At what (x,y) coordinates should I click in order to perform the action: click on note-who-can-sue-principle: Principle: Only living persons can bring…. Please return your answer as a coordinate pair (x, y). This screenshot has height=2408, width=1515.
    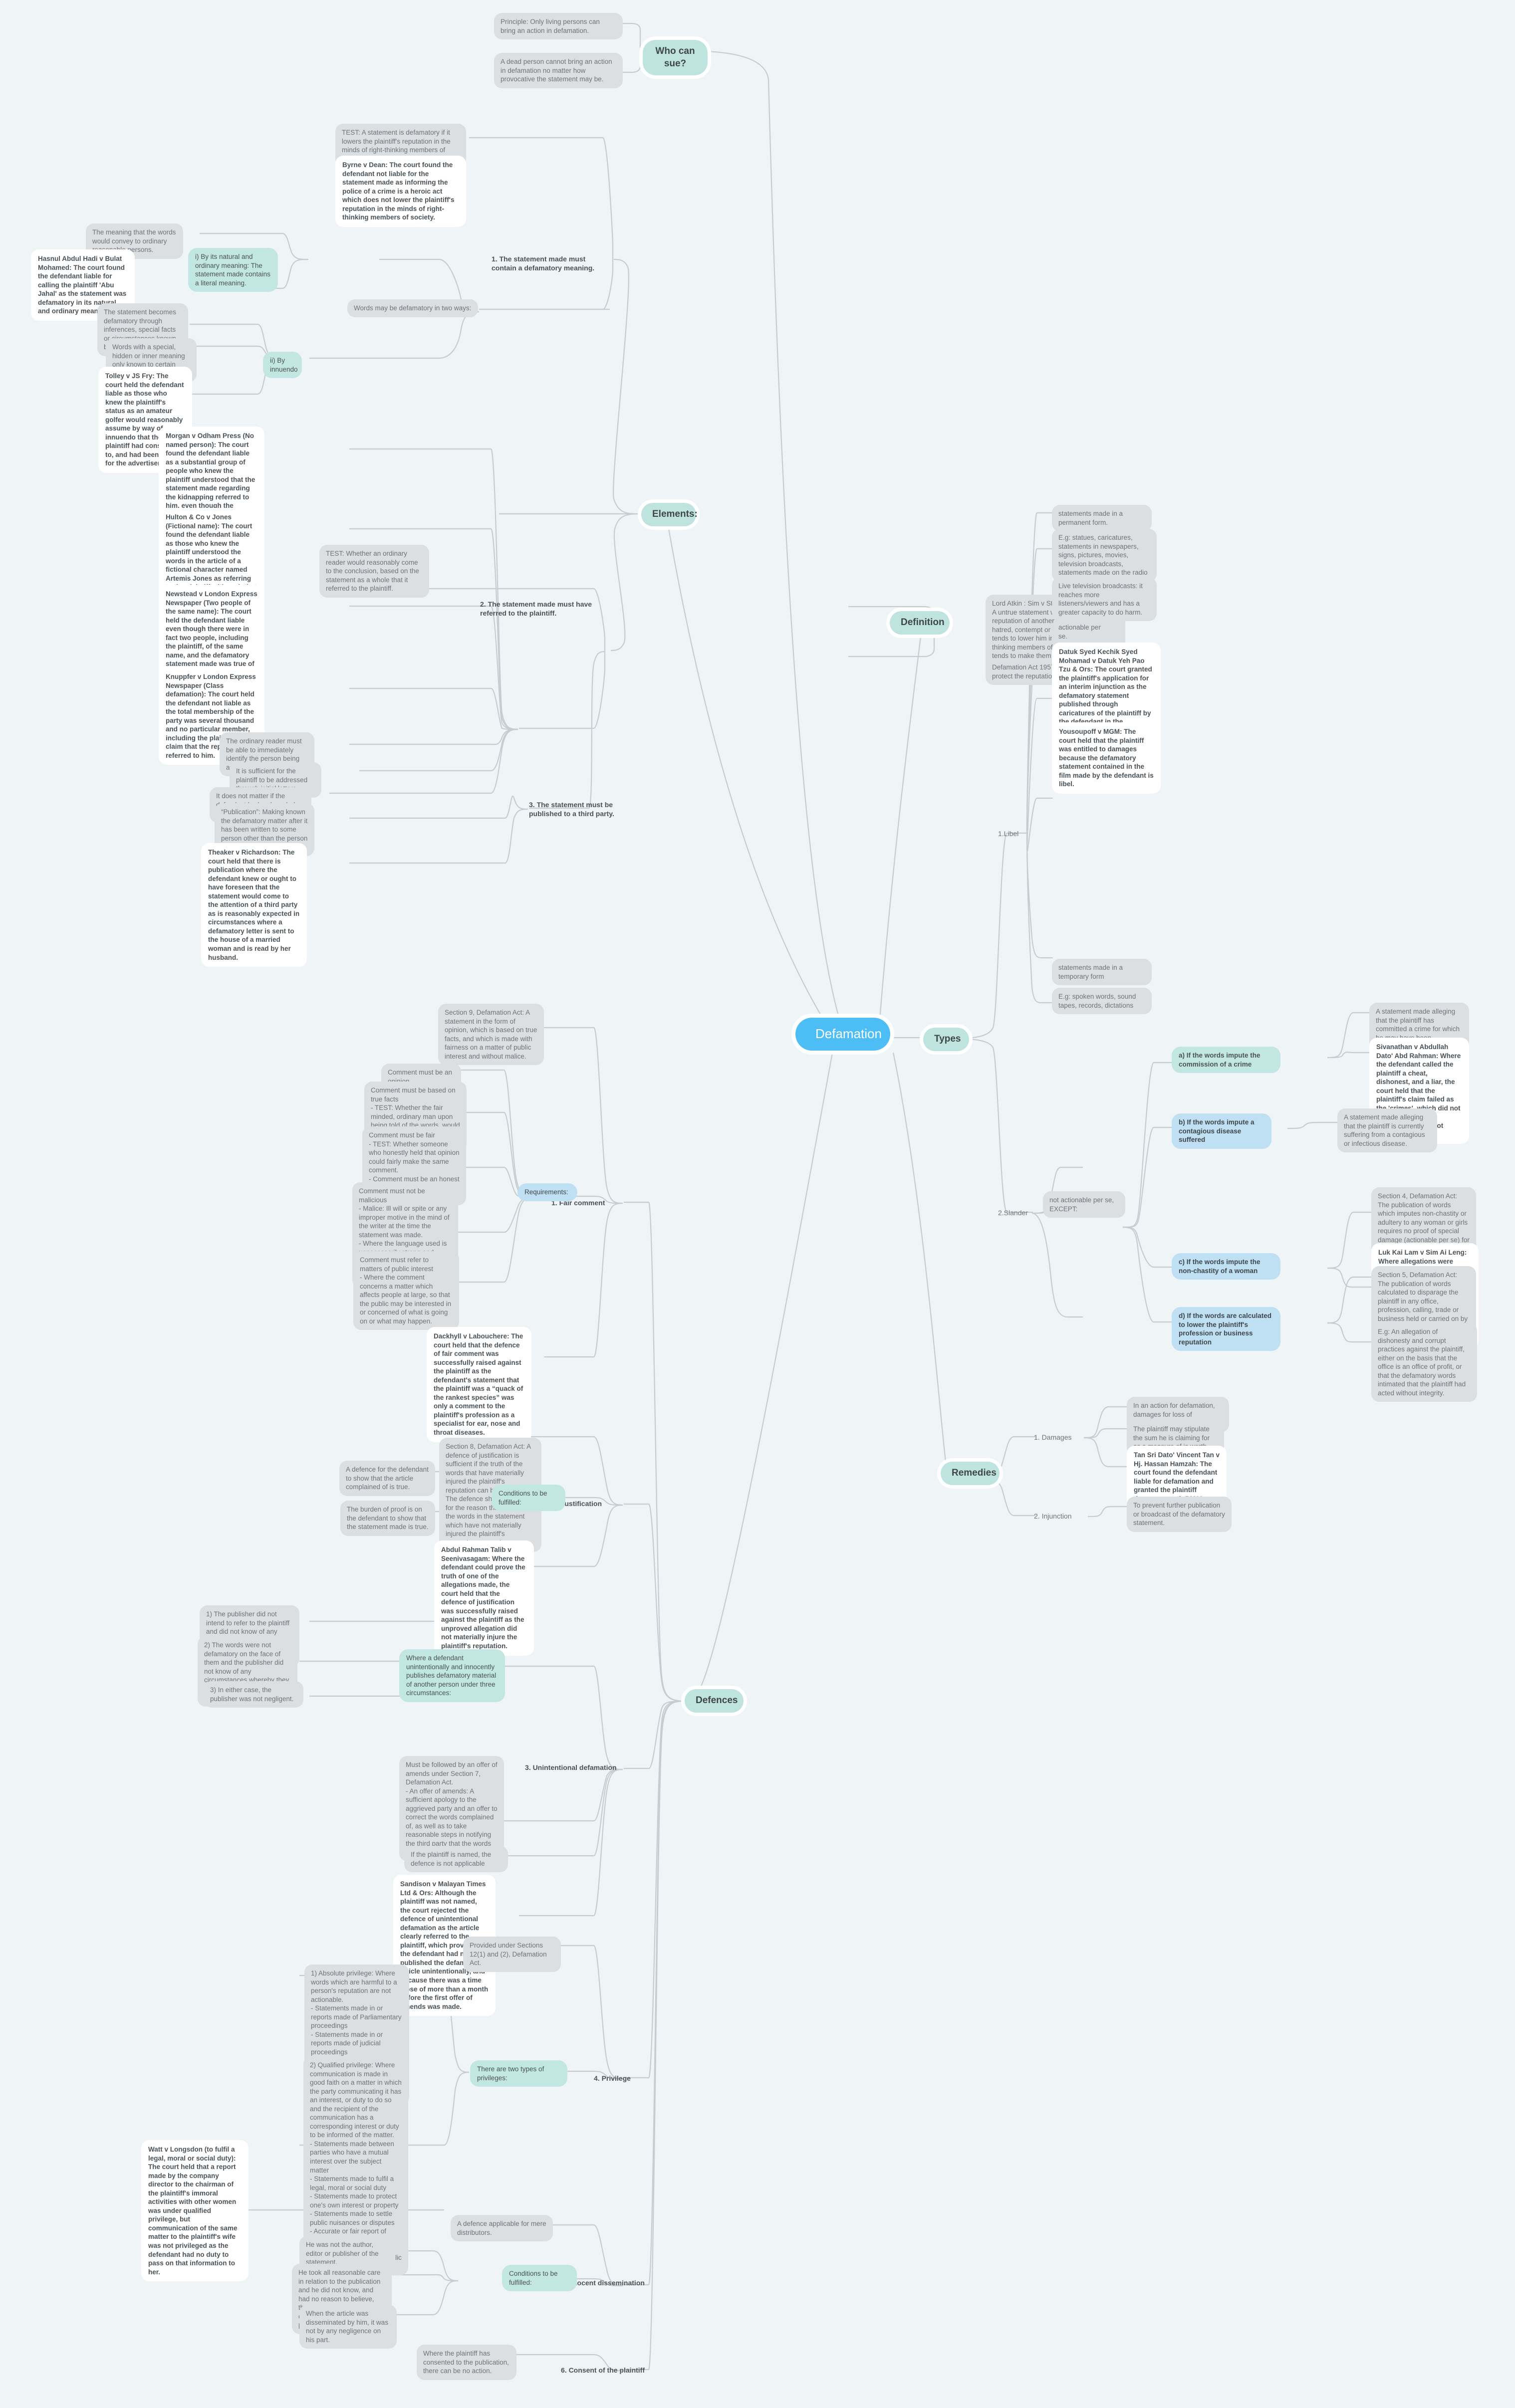
    Looking at the image, I should click on (559, 26).